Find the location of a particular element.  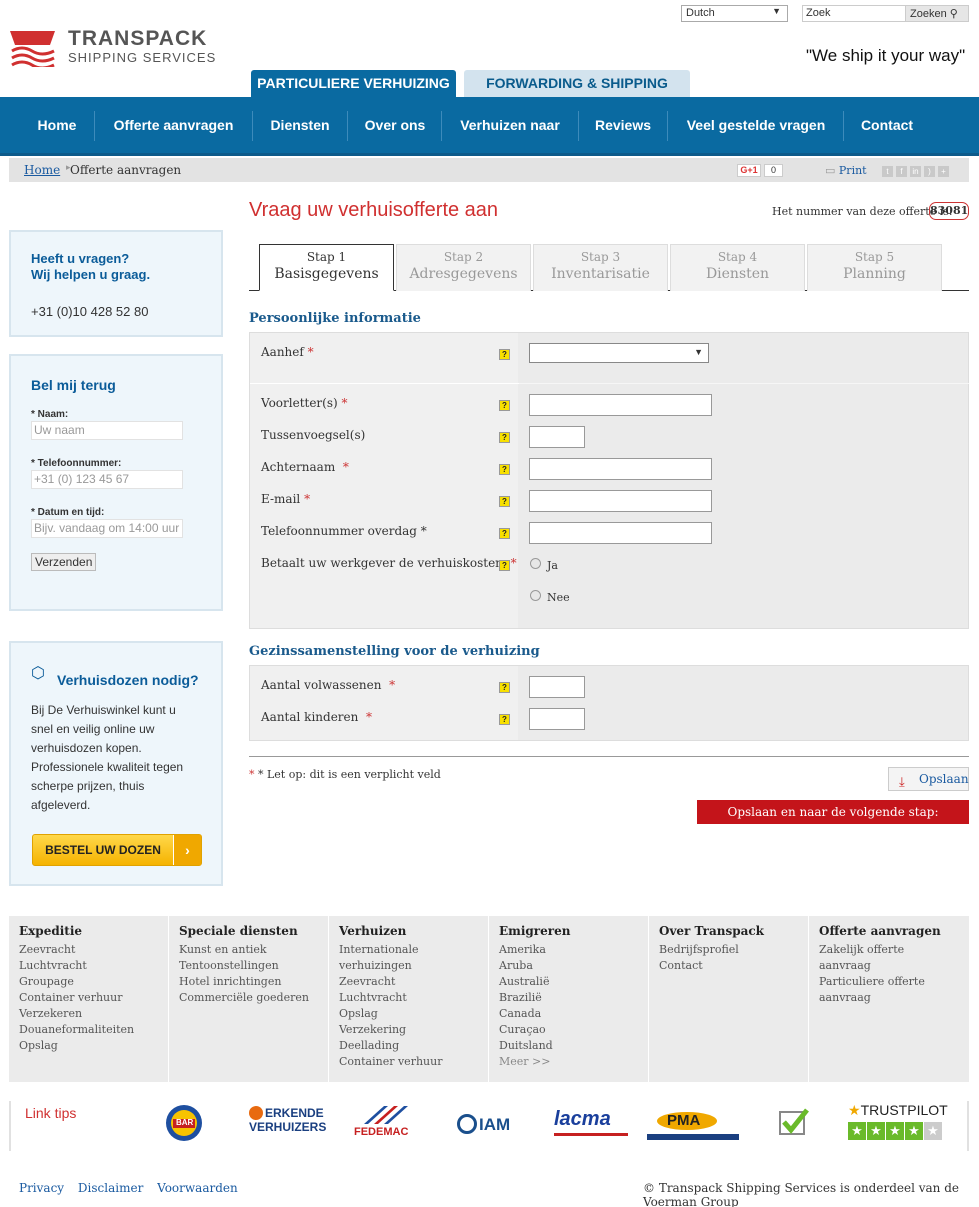

tussenvoegsel-label: Tussenvoegsel(s) is located at coordinates (313, 435).